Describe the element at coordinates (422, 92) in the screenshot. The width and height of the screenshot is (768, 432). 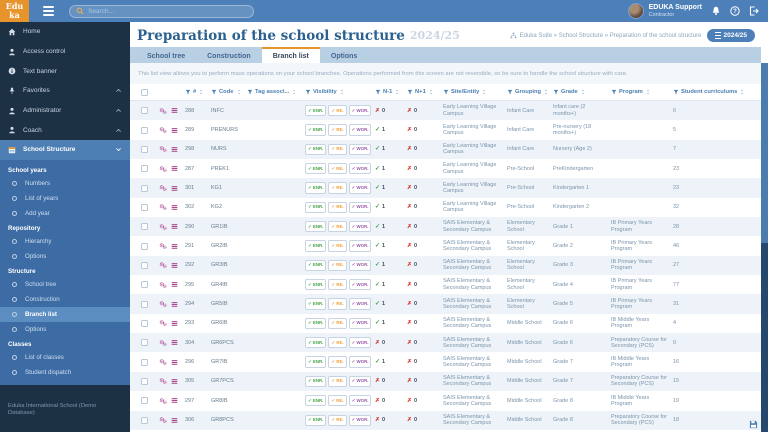
I see `column-header-n-1: N+1` at that location.